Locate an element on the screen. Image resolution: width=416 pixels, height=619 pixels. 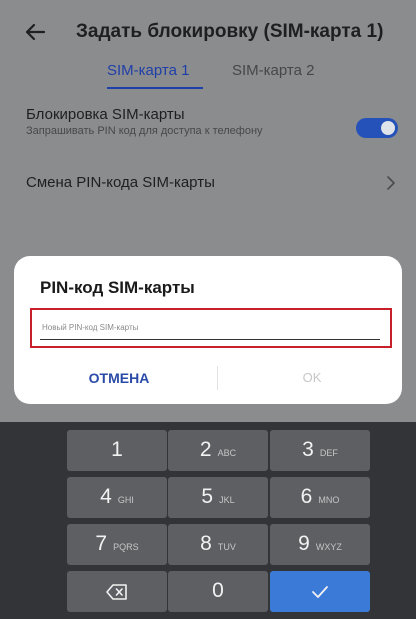
key-digit: 0 is located at coordinates (218, 590).